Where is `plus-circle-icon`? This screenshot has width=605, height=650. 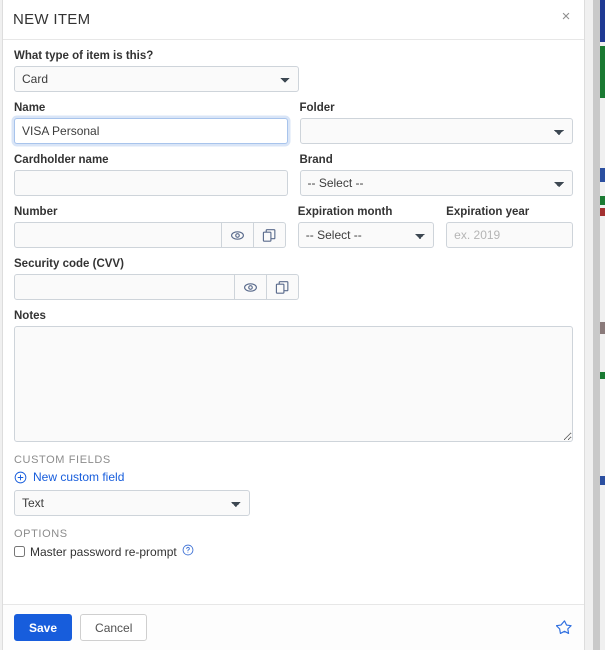
plus-circle-icon is located at coordinates (20, 477).